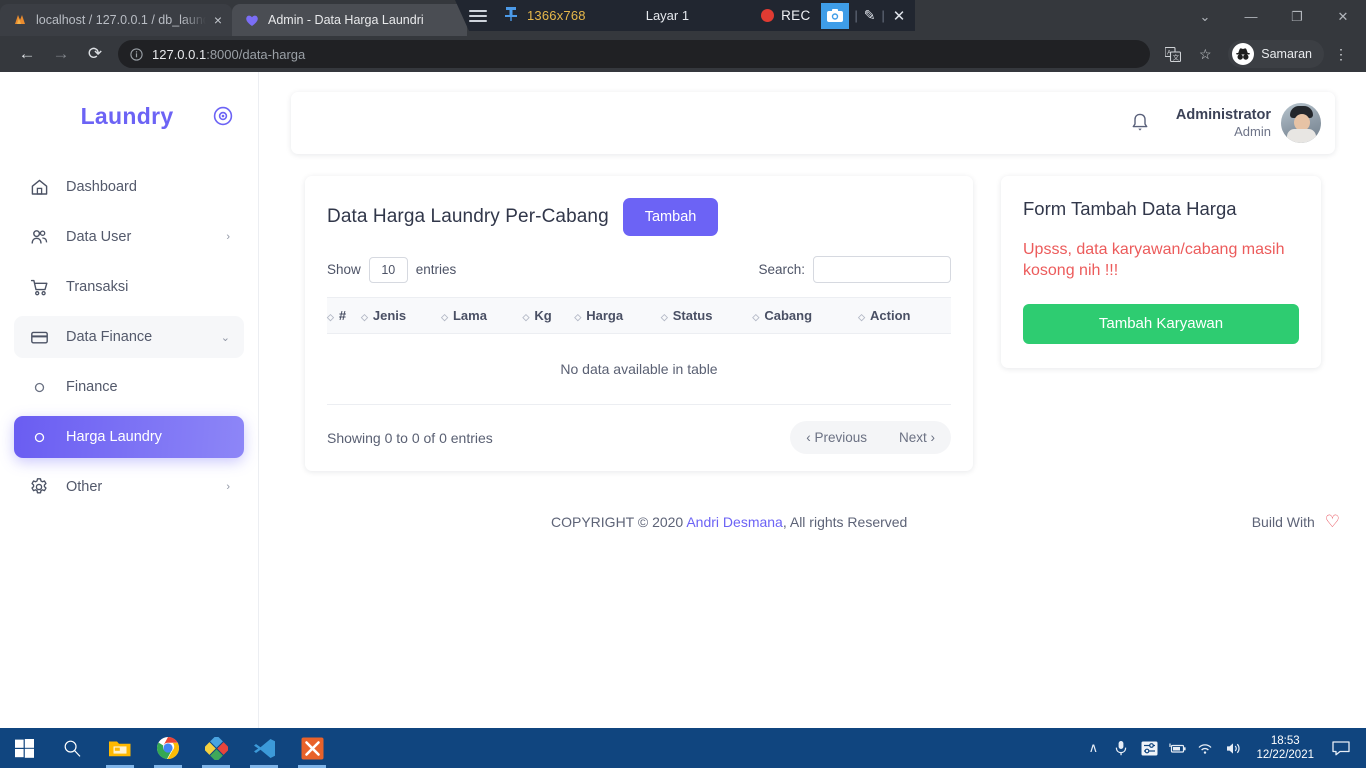 This screenshot has width=1366, height=768. What do you see at coordinates (1140, 123) in the screenshot?
I see `bell-icon` at bounding box center [1140, 123].